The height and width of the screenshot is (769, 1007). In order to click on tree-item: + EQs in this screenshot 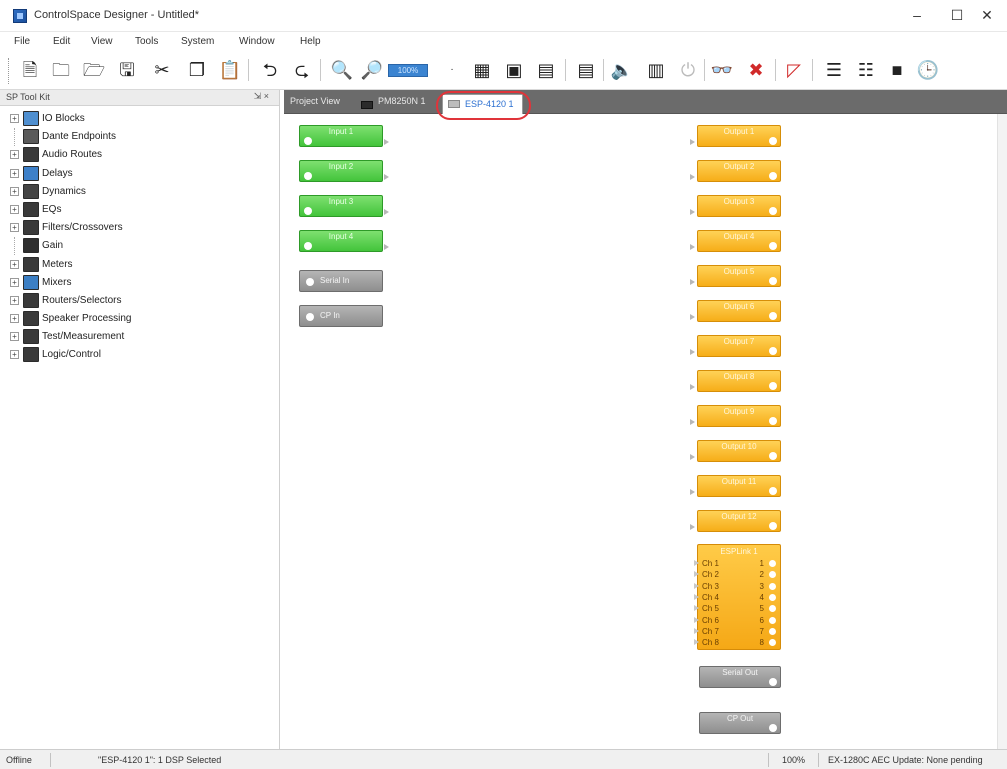, I will do `click(140, 210)`.